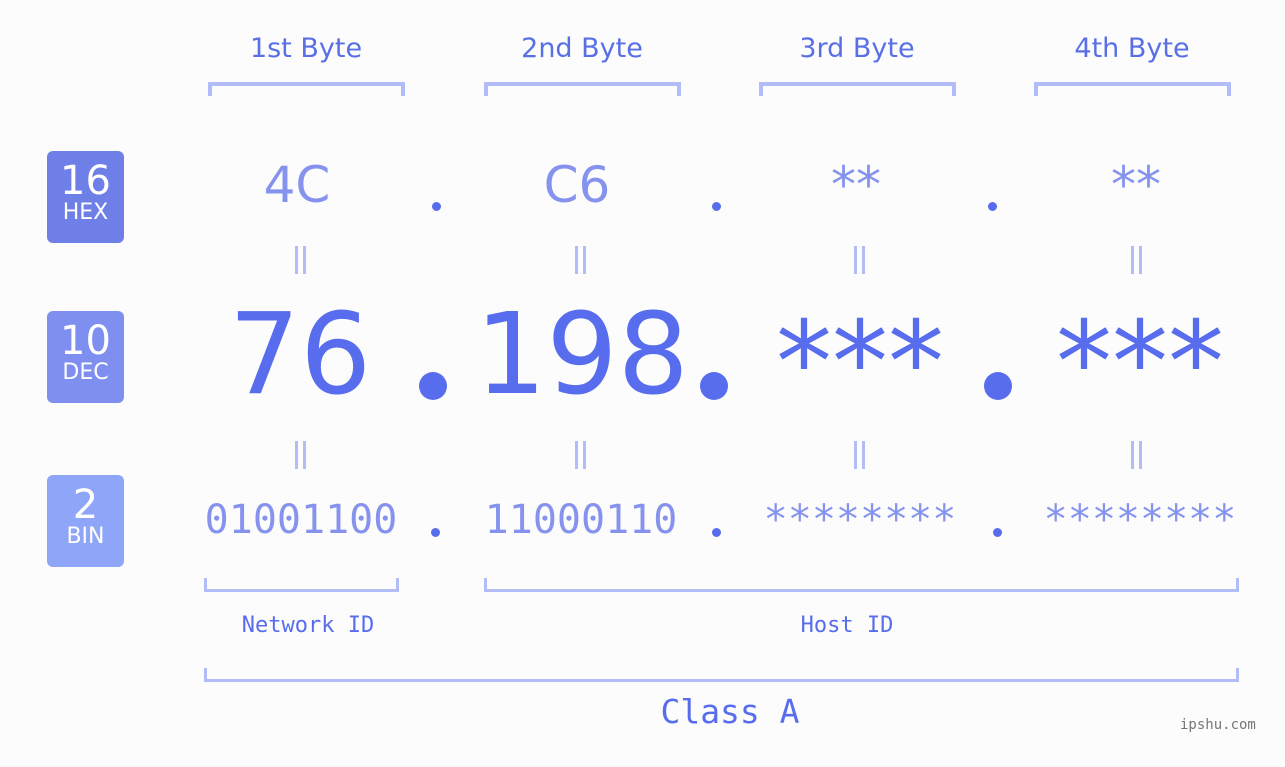  Describe the element at coordinates (300, 355) in the screenshot. I see `dec-byte-1: 76` at that location.